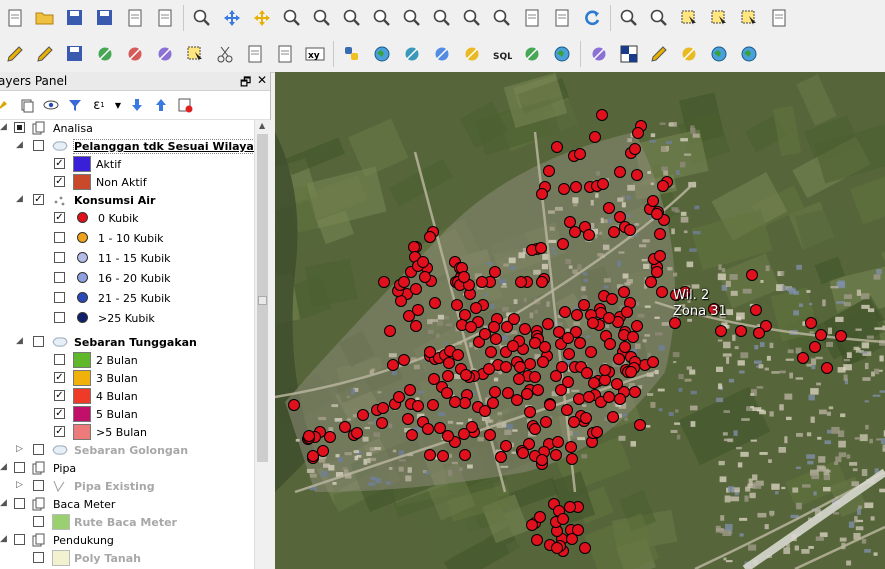  Describe the element at coordinates (195, 54) in the screenshot. I see `delete-selected-icon` at that location.